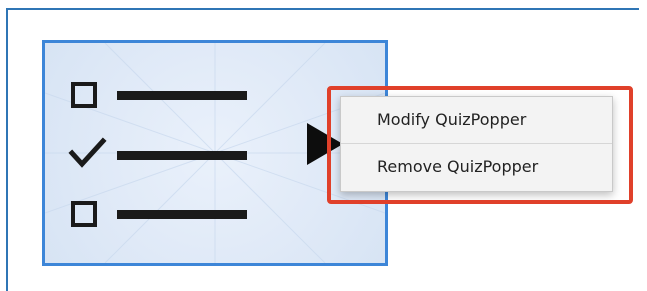  I want to click on frame-left-border, so click(7, 149).